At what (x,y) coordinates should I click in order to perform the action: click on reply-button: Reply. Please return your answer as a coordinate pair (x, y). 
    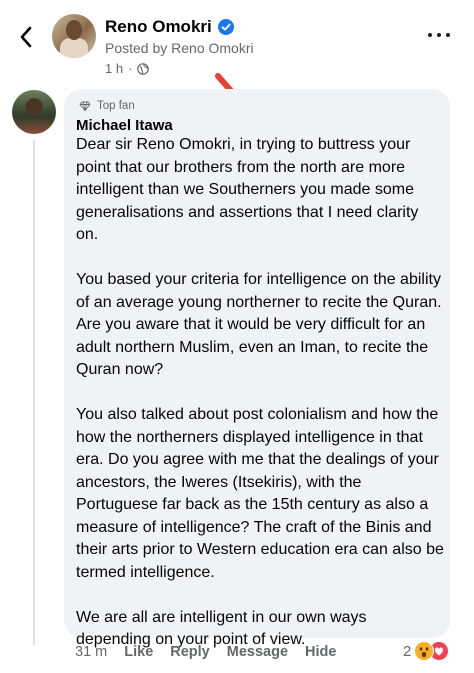
    Looking at the image, I should click on (190, 652).